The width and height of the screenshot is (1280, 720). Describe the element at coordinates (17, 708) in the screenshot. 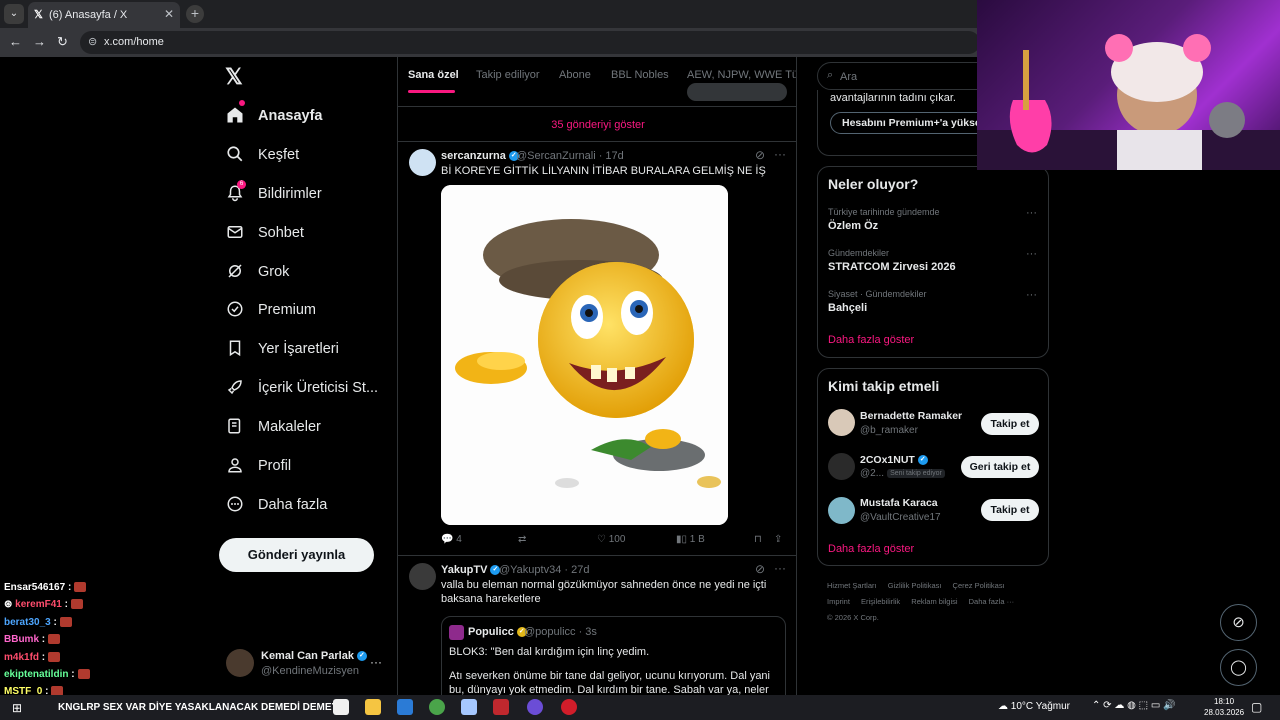

I see `windows-start-icon: ⊞` at that location.